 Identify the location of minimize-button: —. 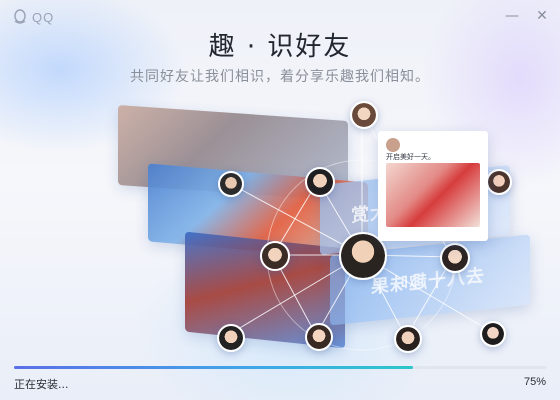
(512, 16).